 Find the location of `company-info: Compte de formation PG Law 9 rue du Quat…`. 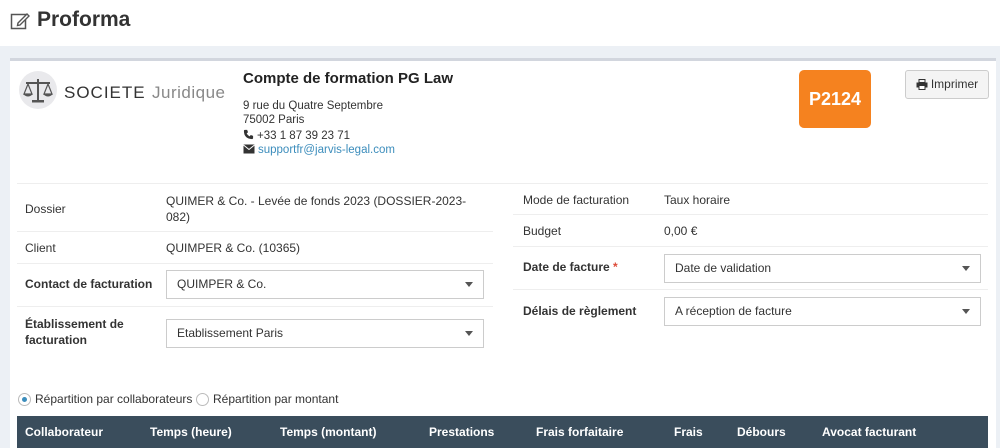

company-info: Compte de formation PG Law 9 rue du Quat… is located at coordinates (348, 113).